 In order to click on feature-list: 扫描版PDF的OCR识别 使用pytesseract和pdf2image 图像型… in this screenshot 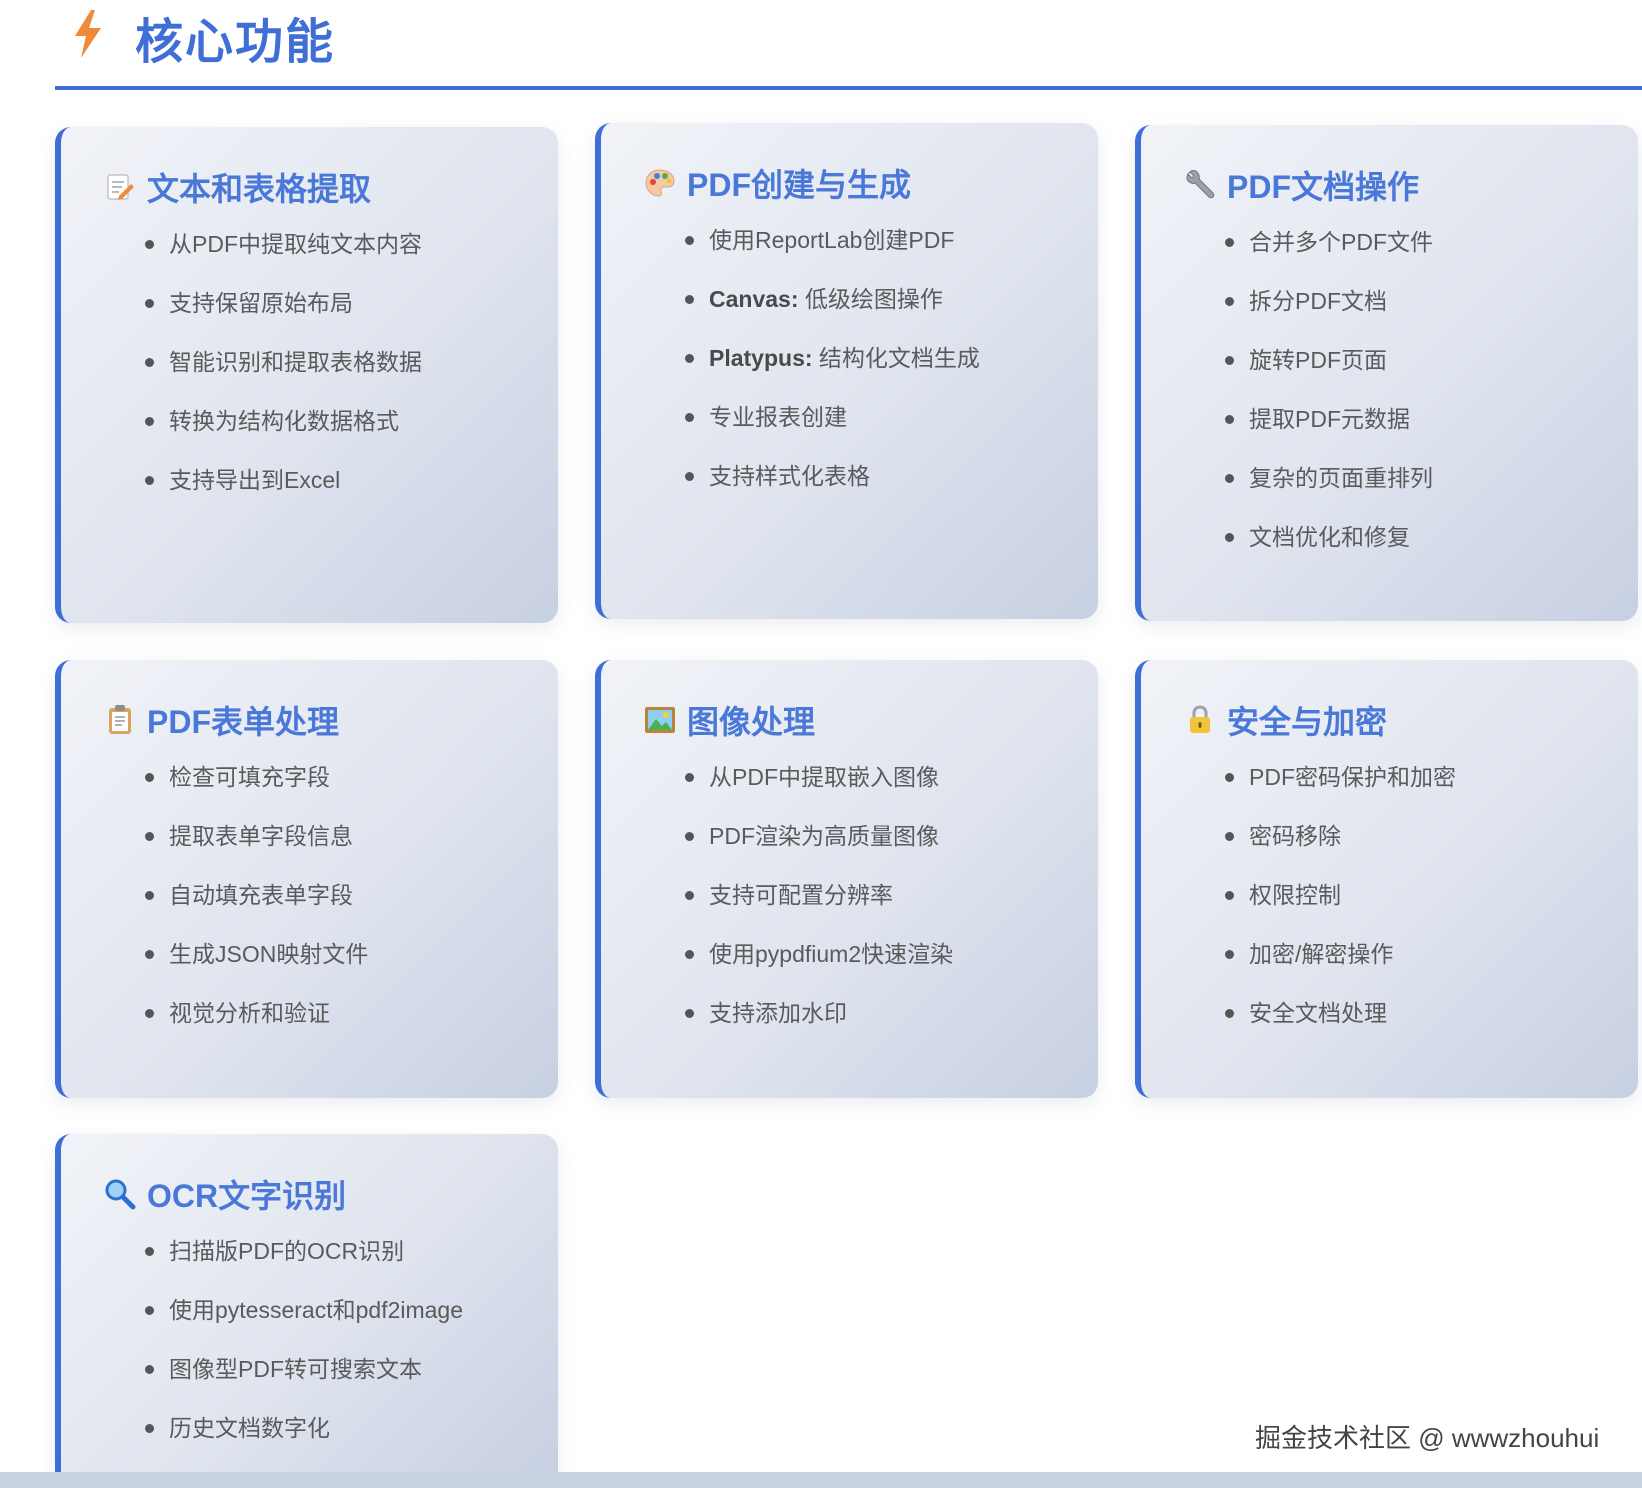, I will do `click(304, 1354)`.